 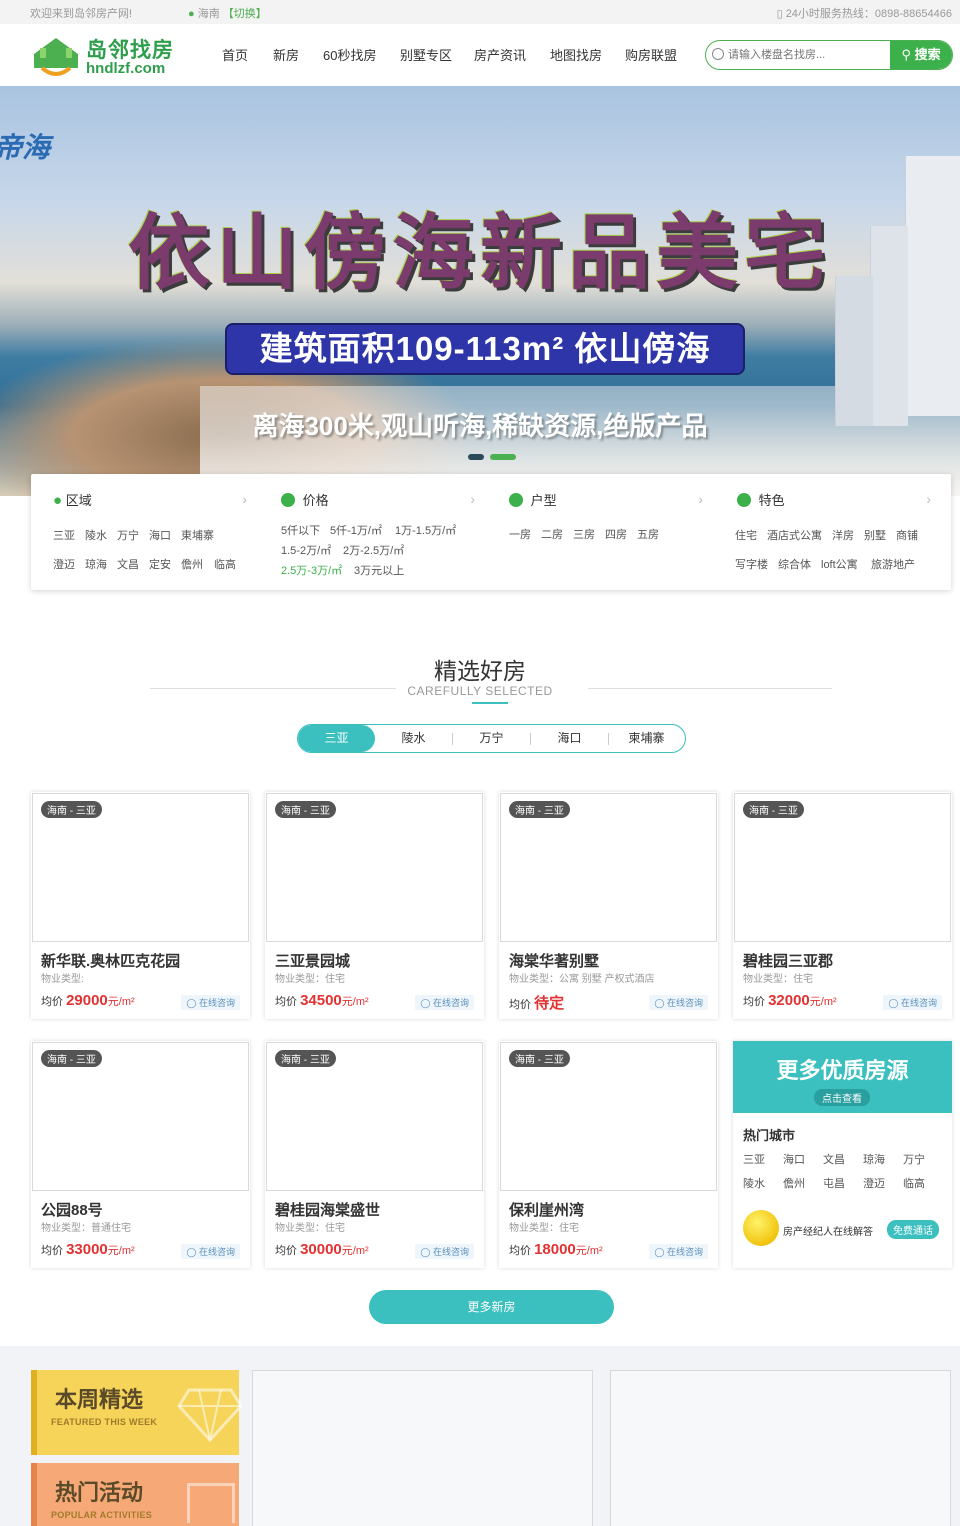 I want to click on filter-option: 儋州, so click(x=192, y=564).